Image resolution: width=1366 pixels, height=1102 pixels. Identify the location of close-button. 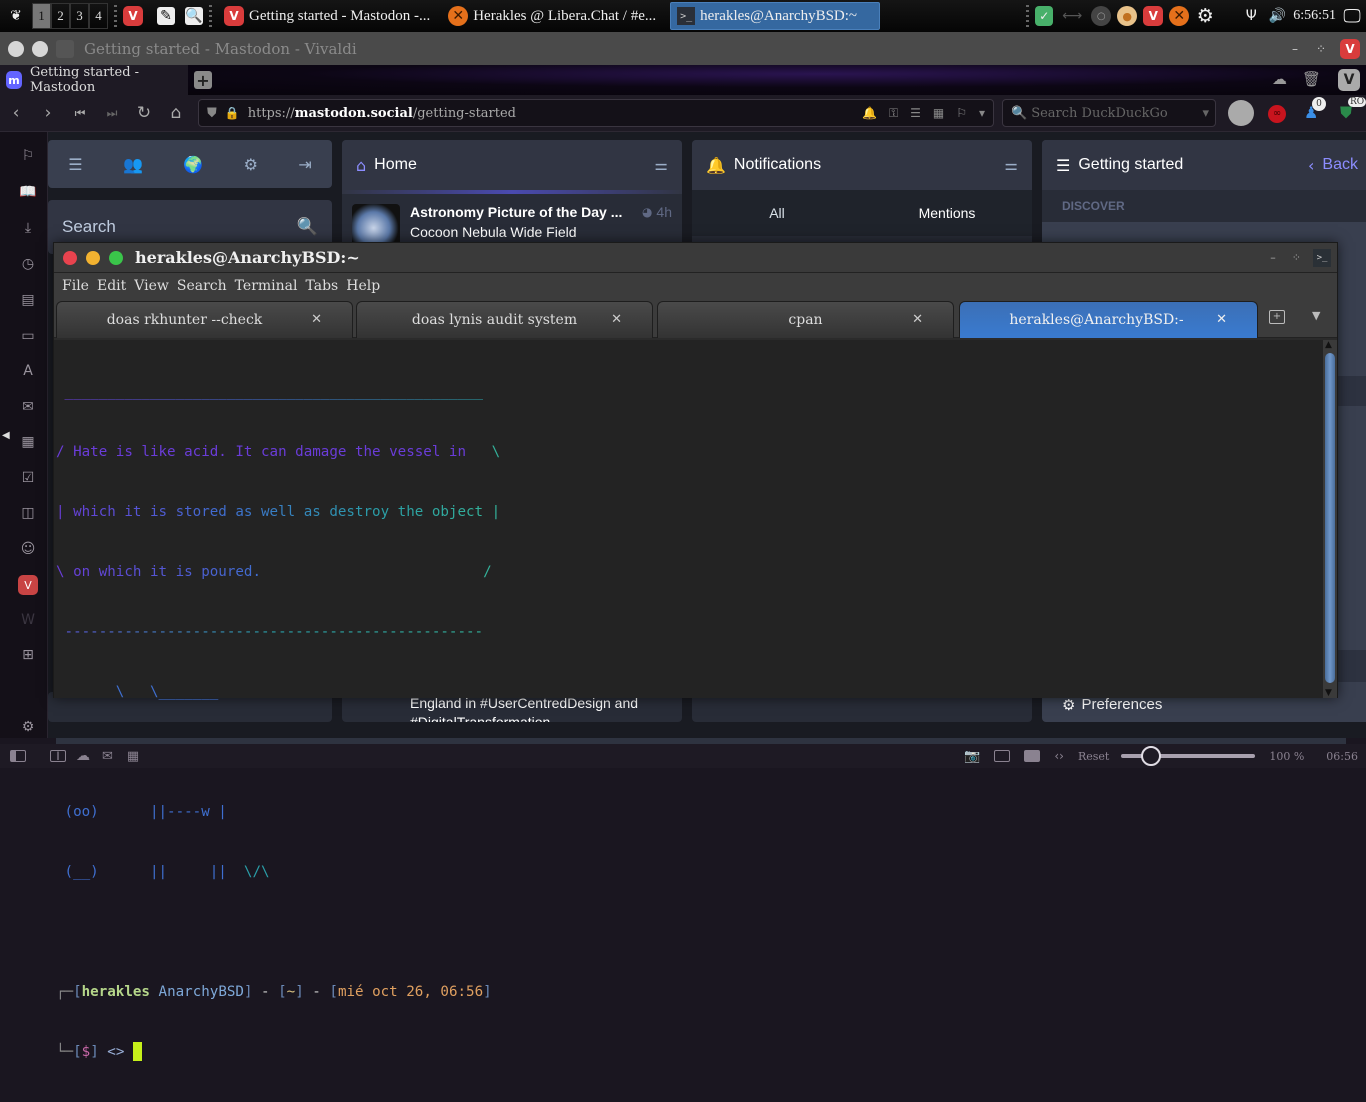
(70, 257).